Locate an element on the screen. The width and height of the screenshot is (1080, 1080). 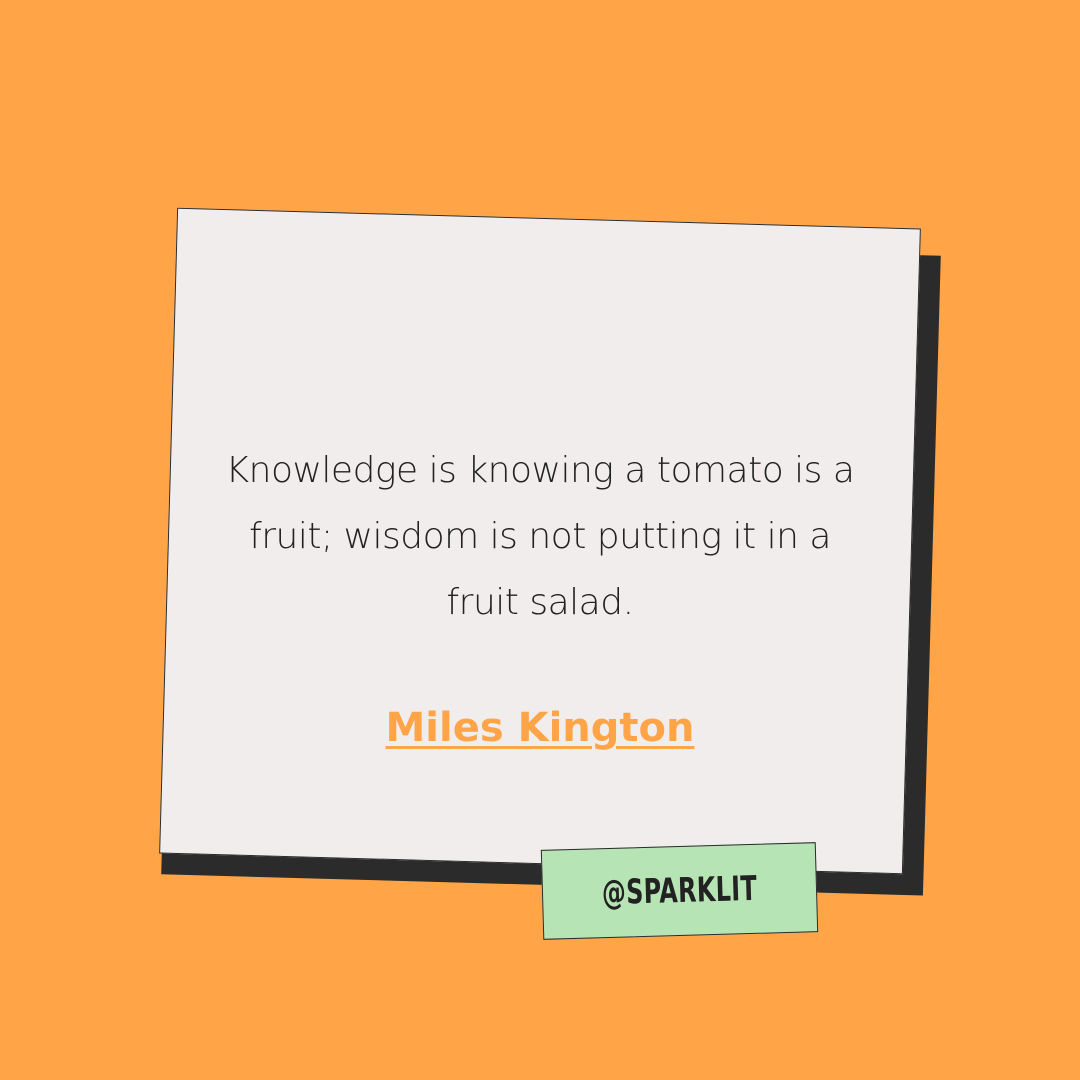
handle-tag: @SPARKLIT is located at coordinates (679, 891).